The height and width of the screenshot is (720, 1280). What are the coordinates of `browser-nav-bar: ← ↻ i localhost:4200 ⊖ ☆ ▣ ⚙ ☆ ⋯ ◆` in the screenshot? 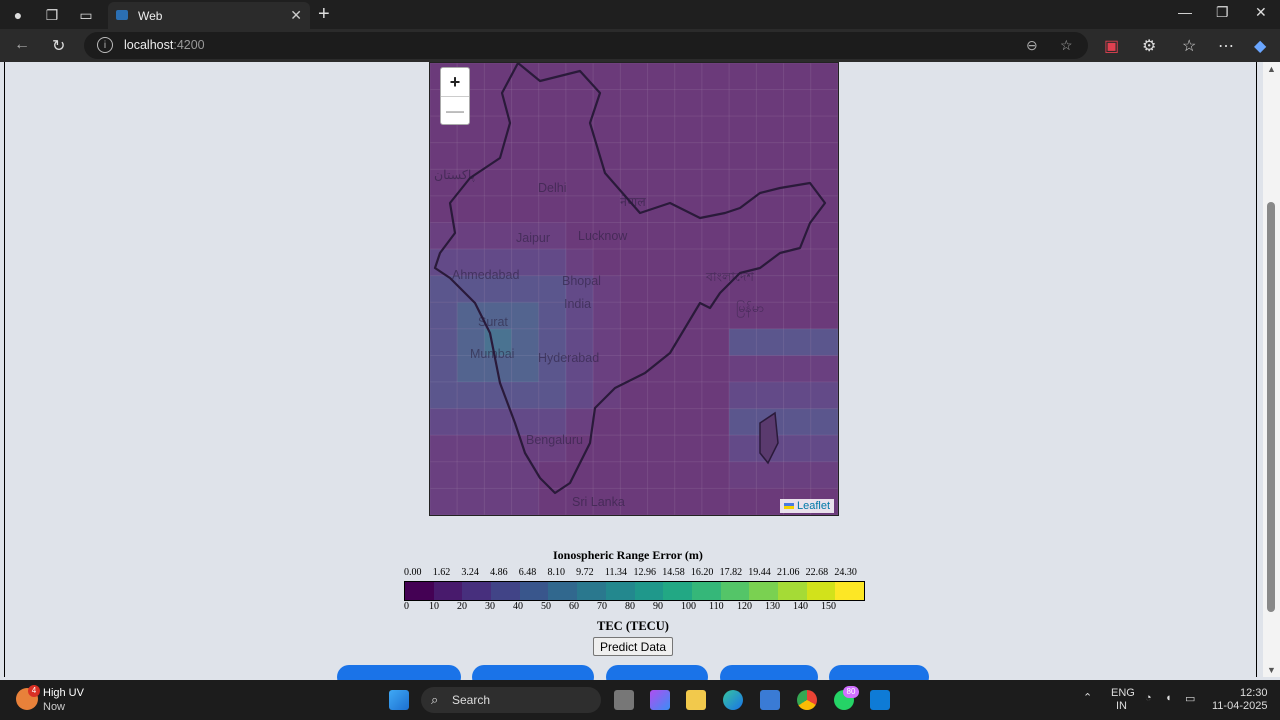 It's located at (640, 45).